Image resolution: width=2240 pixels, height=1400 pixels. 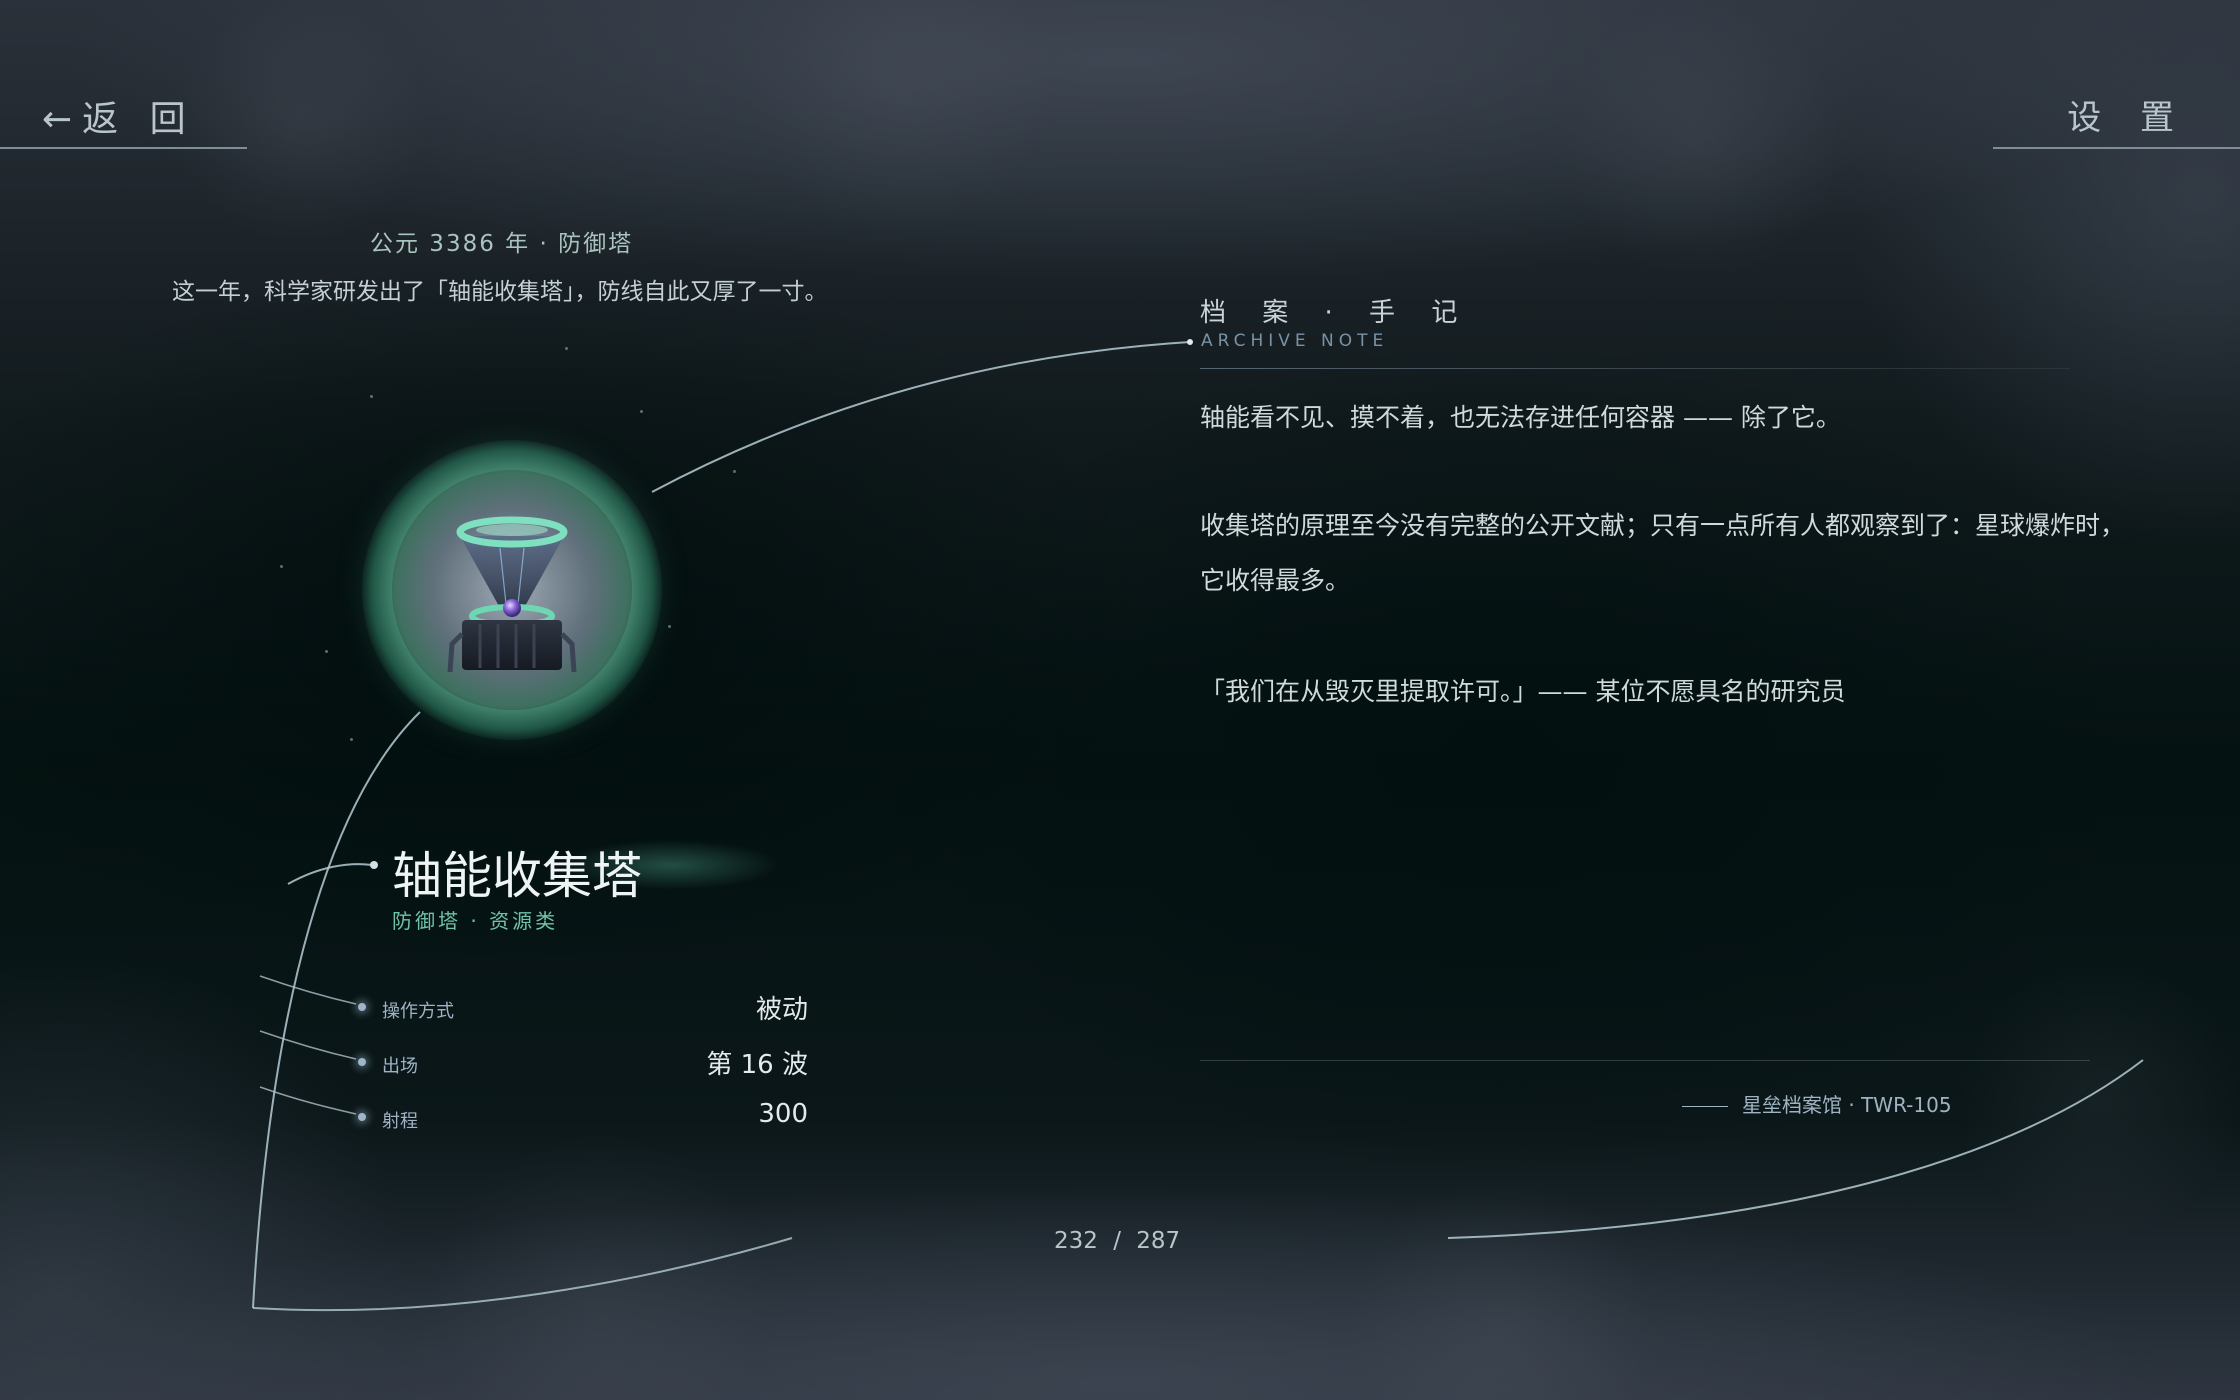 I want to click on stat-row-operation: 操作方式 被动, so click(x=583, y=1007).